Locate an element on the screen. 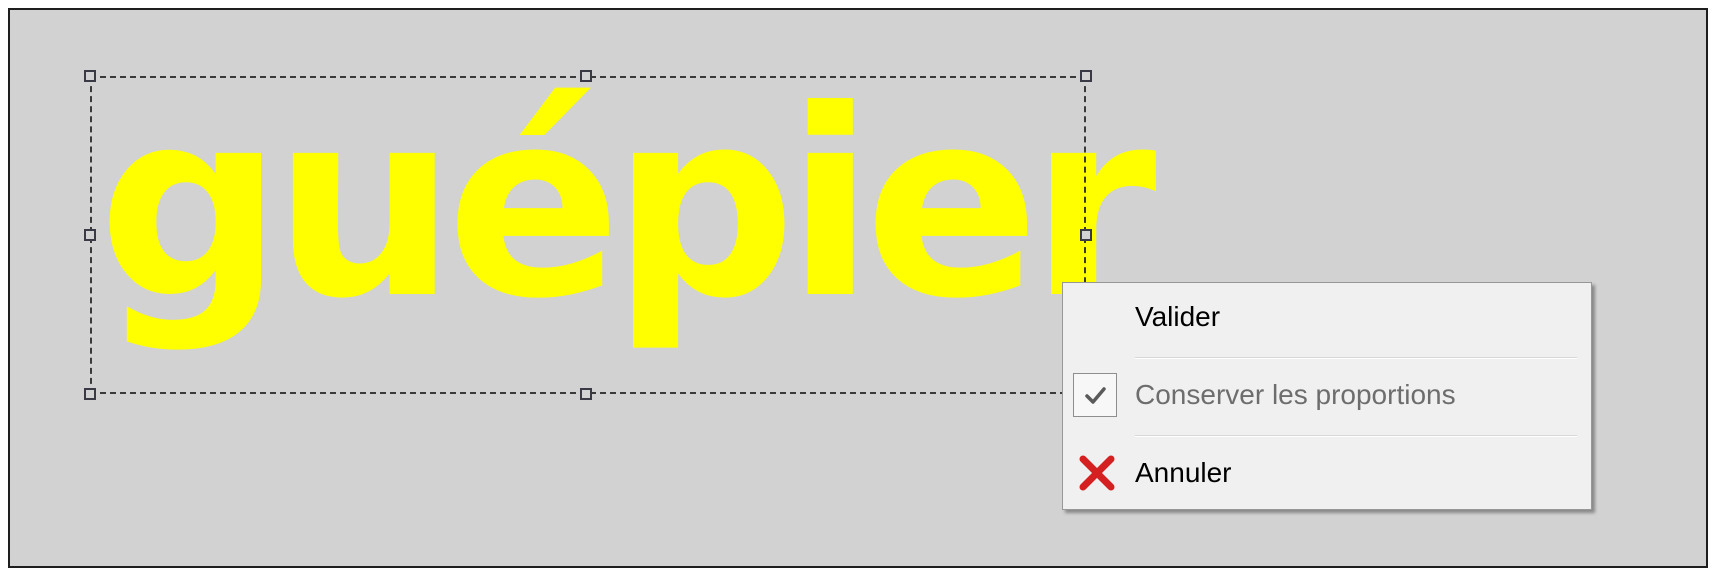  checkmark-icon is located at coordinates (1095, 395).